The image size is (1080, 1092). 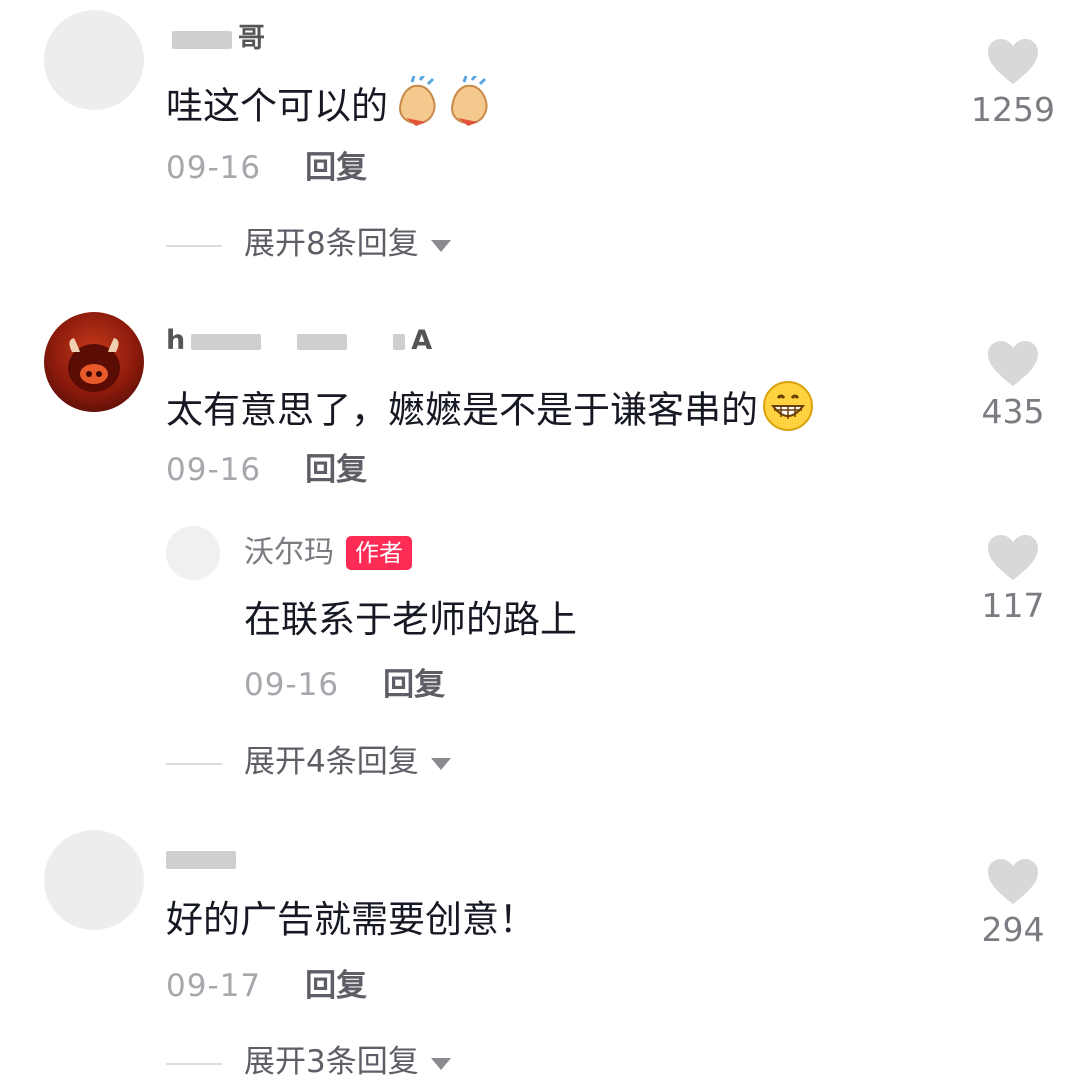 I want to click on expand-replies-button: 展开4条回复, so click(x=308, y=762).